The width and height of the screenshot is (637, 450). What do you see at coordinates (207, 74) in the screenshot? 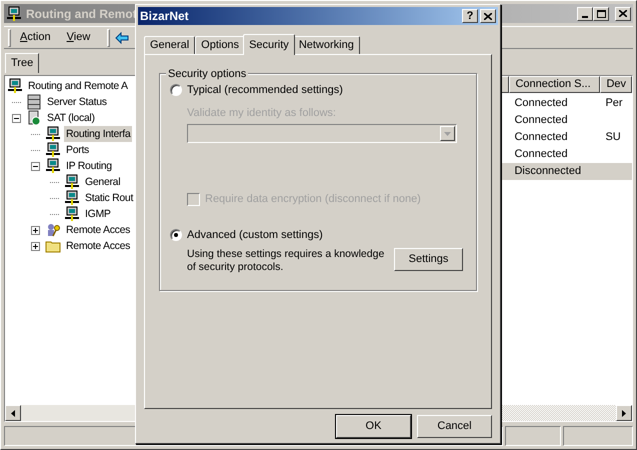
I see `group-legend: Security options` at bounding box center [207, 74].